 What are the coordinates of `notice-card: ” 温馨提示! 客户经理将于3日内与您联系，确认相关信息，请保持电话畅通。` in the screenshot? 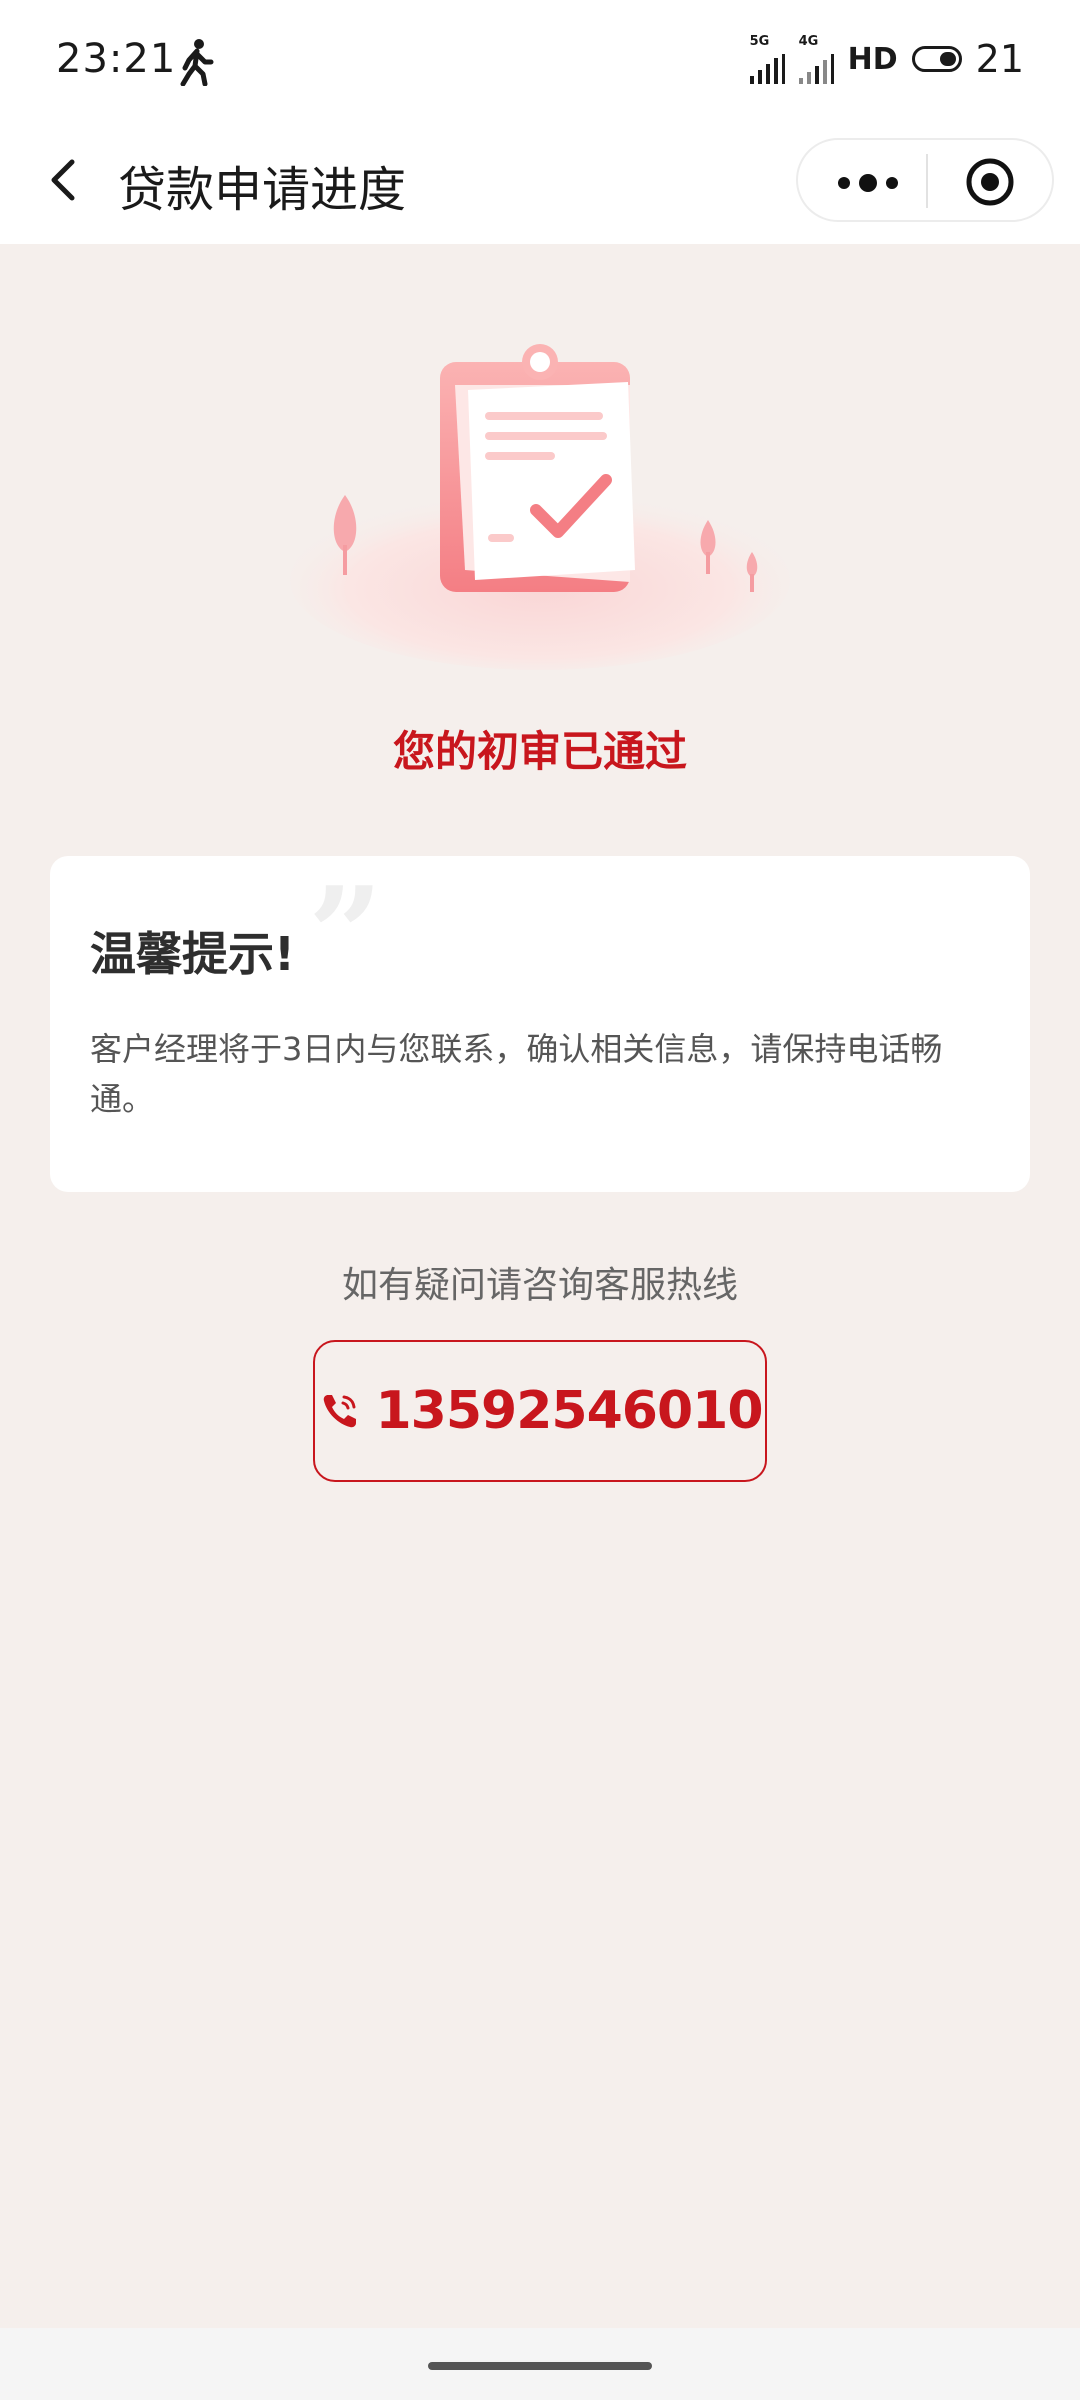 It's located at (540, 1024).